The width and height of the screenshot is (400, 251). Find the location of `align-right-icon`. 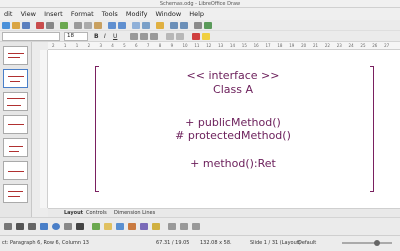

align-right-icon is located at coordinates (154, 36).